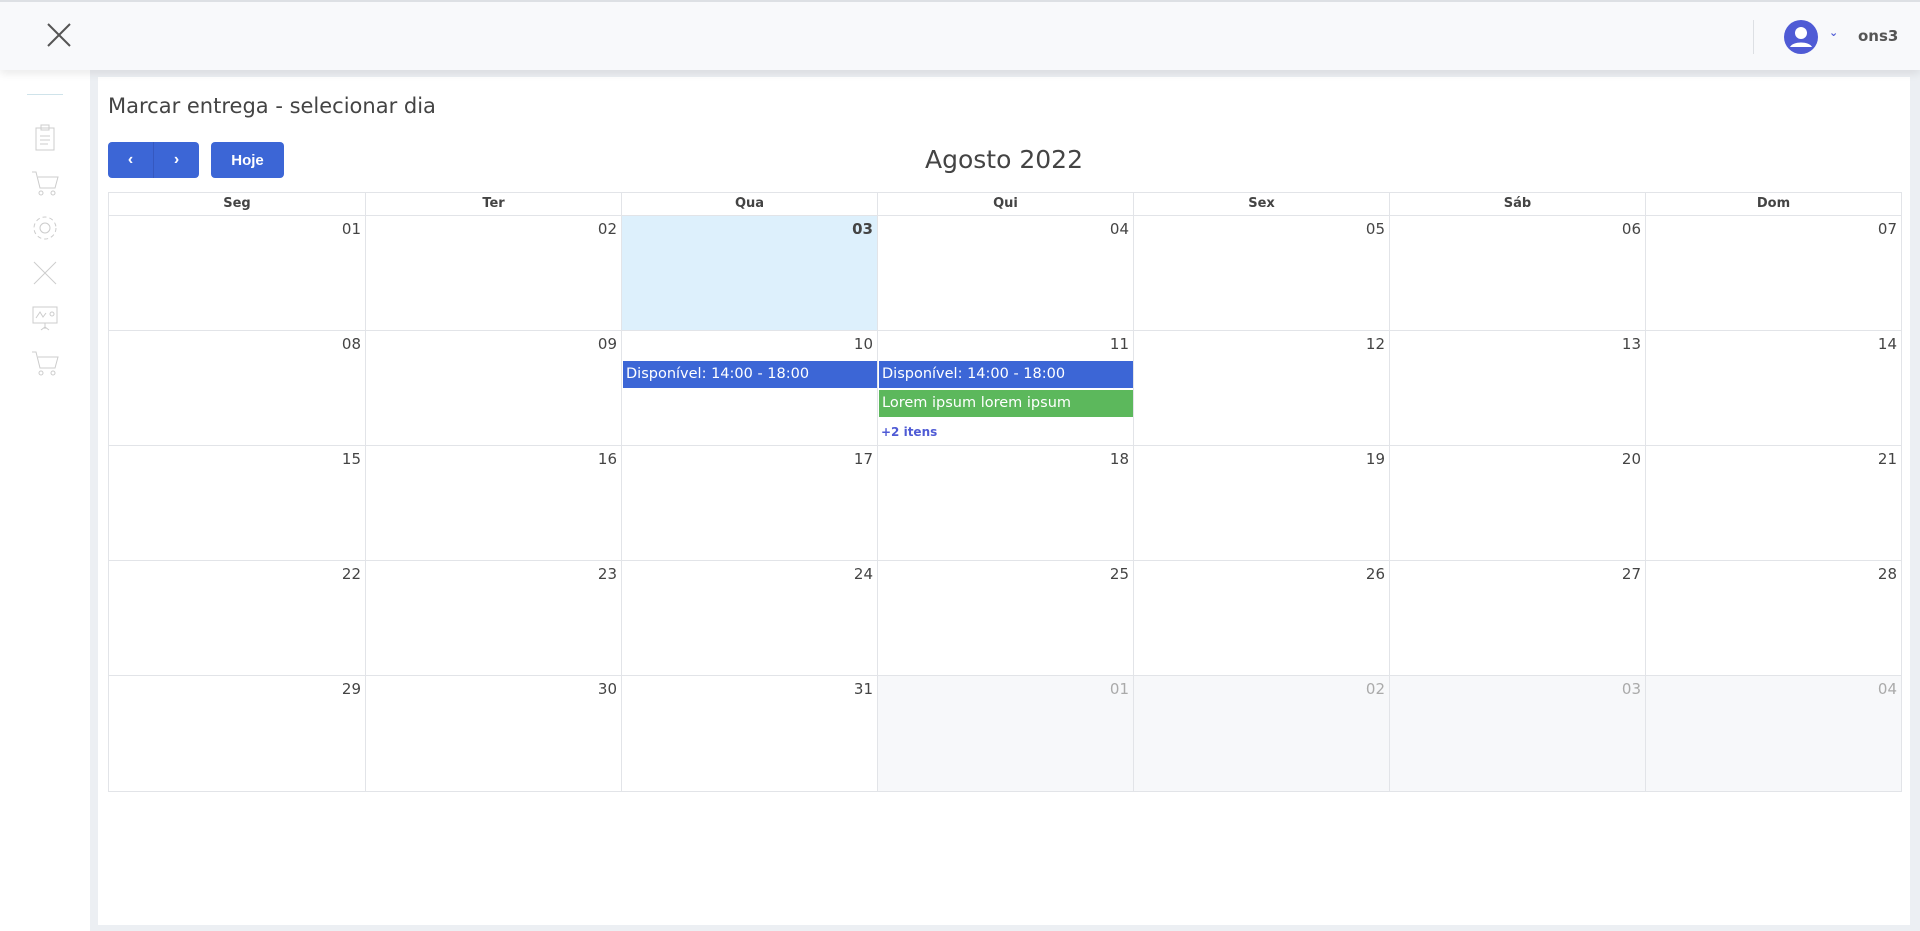 Image resolution: width=1920 pixels, height=931 pixels. I want to click on day-number: 19, so click(1375, 459).